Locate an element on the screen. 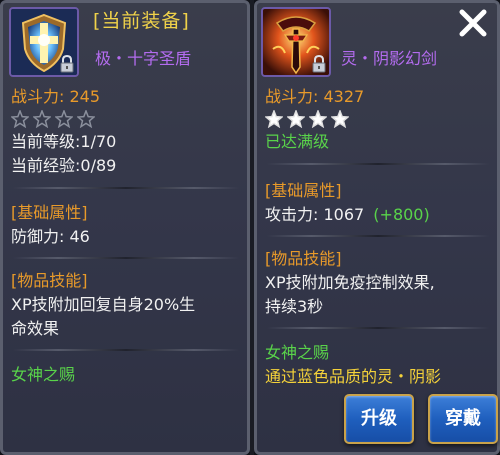  equip-button: 穿戴 is located at coordinates (463, 419).